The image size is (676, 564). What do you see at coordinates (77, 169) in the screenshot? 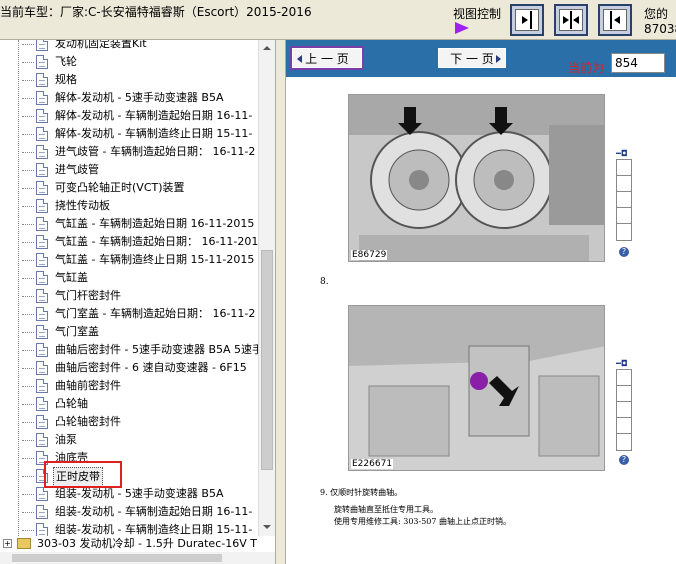
I see `tree-item-label: 进气歧管` at bounding box center [77, 169].